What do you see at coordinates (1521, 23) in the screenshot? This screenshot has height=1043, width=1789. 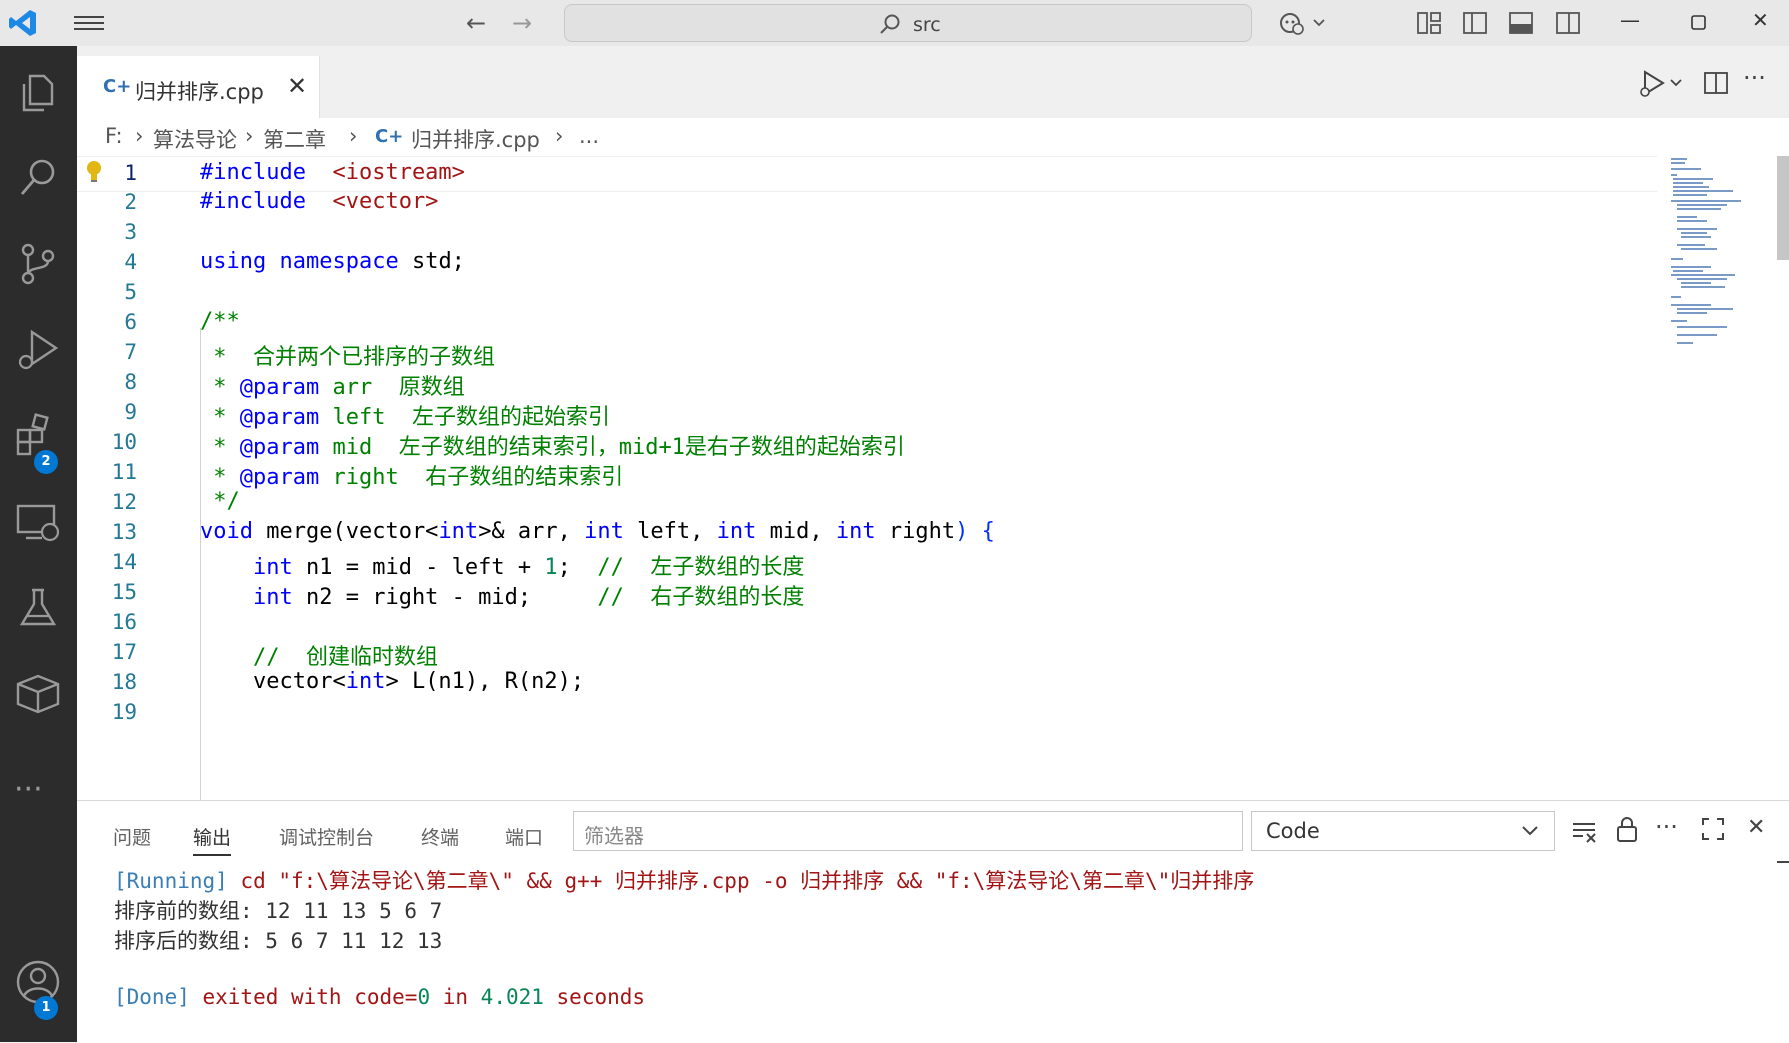 I see `toggle-panel-icon` at bounding box center [1521, 23].